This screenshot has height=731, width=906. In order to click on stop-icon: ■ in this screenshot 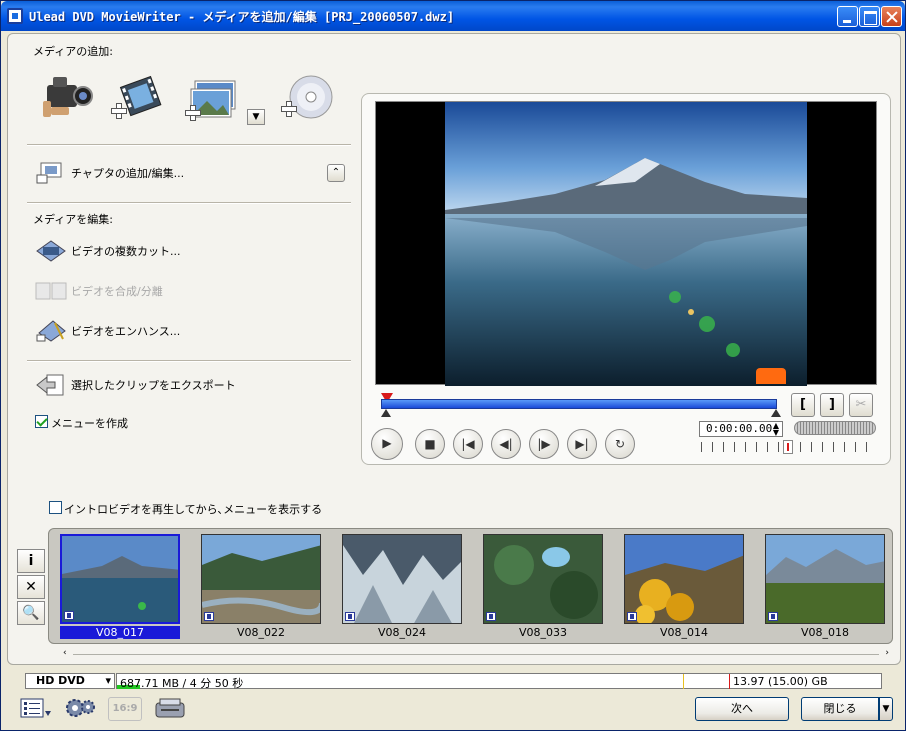, I will do `click(430, 444)`.